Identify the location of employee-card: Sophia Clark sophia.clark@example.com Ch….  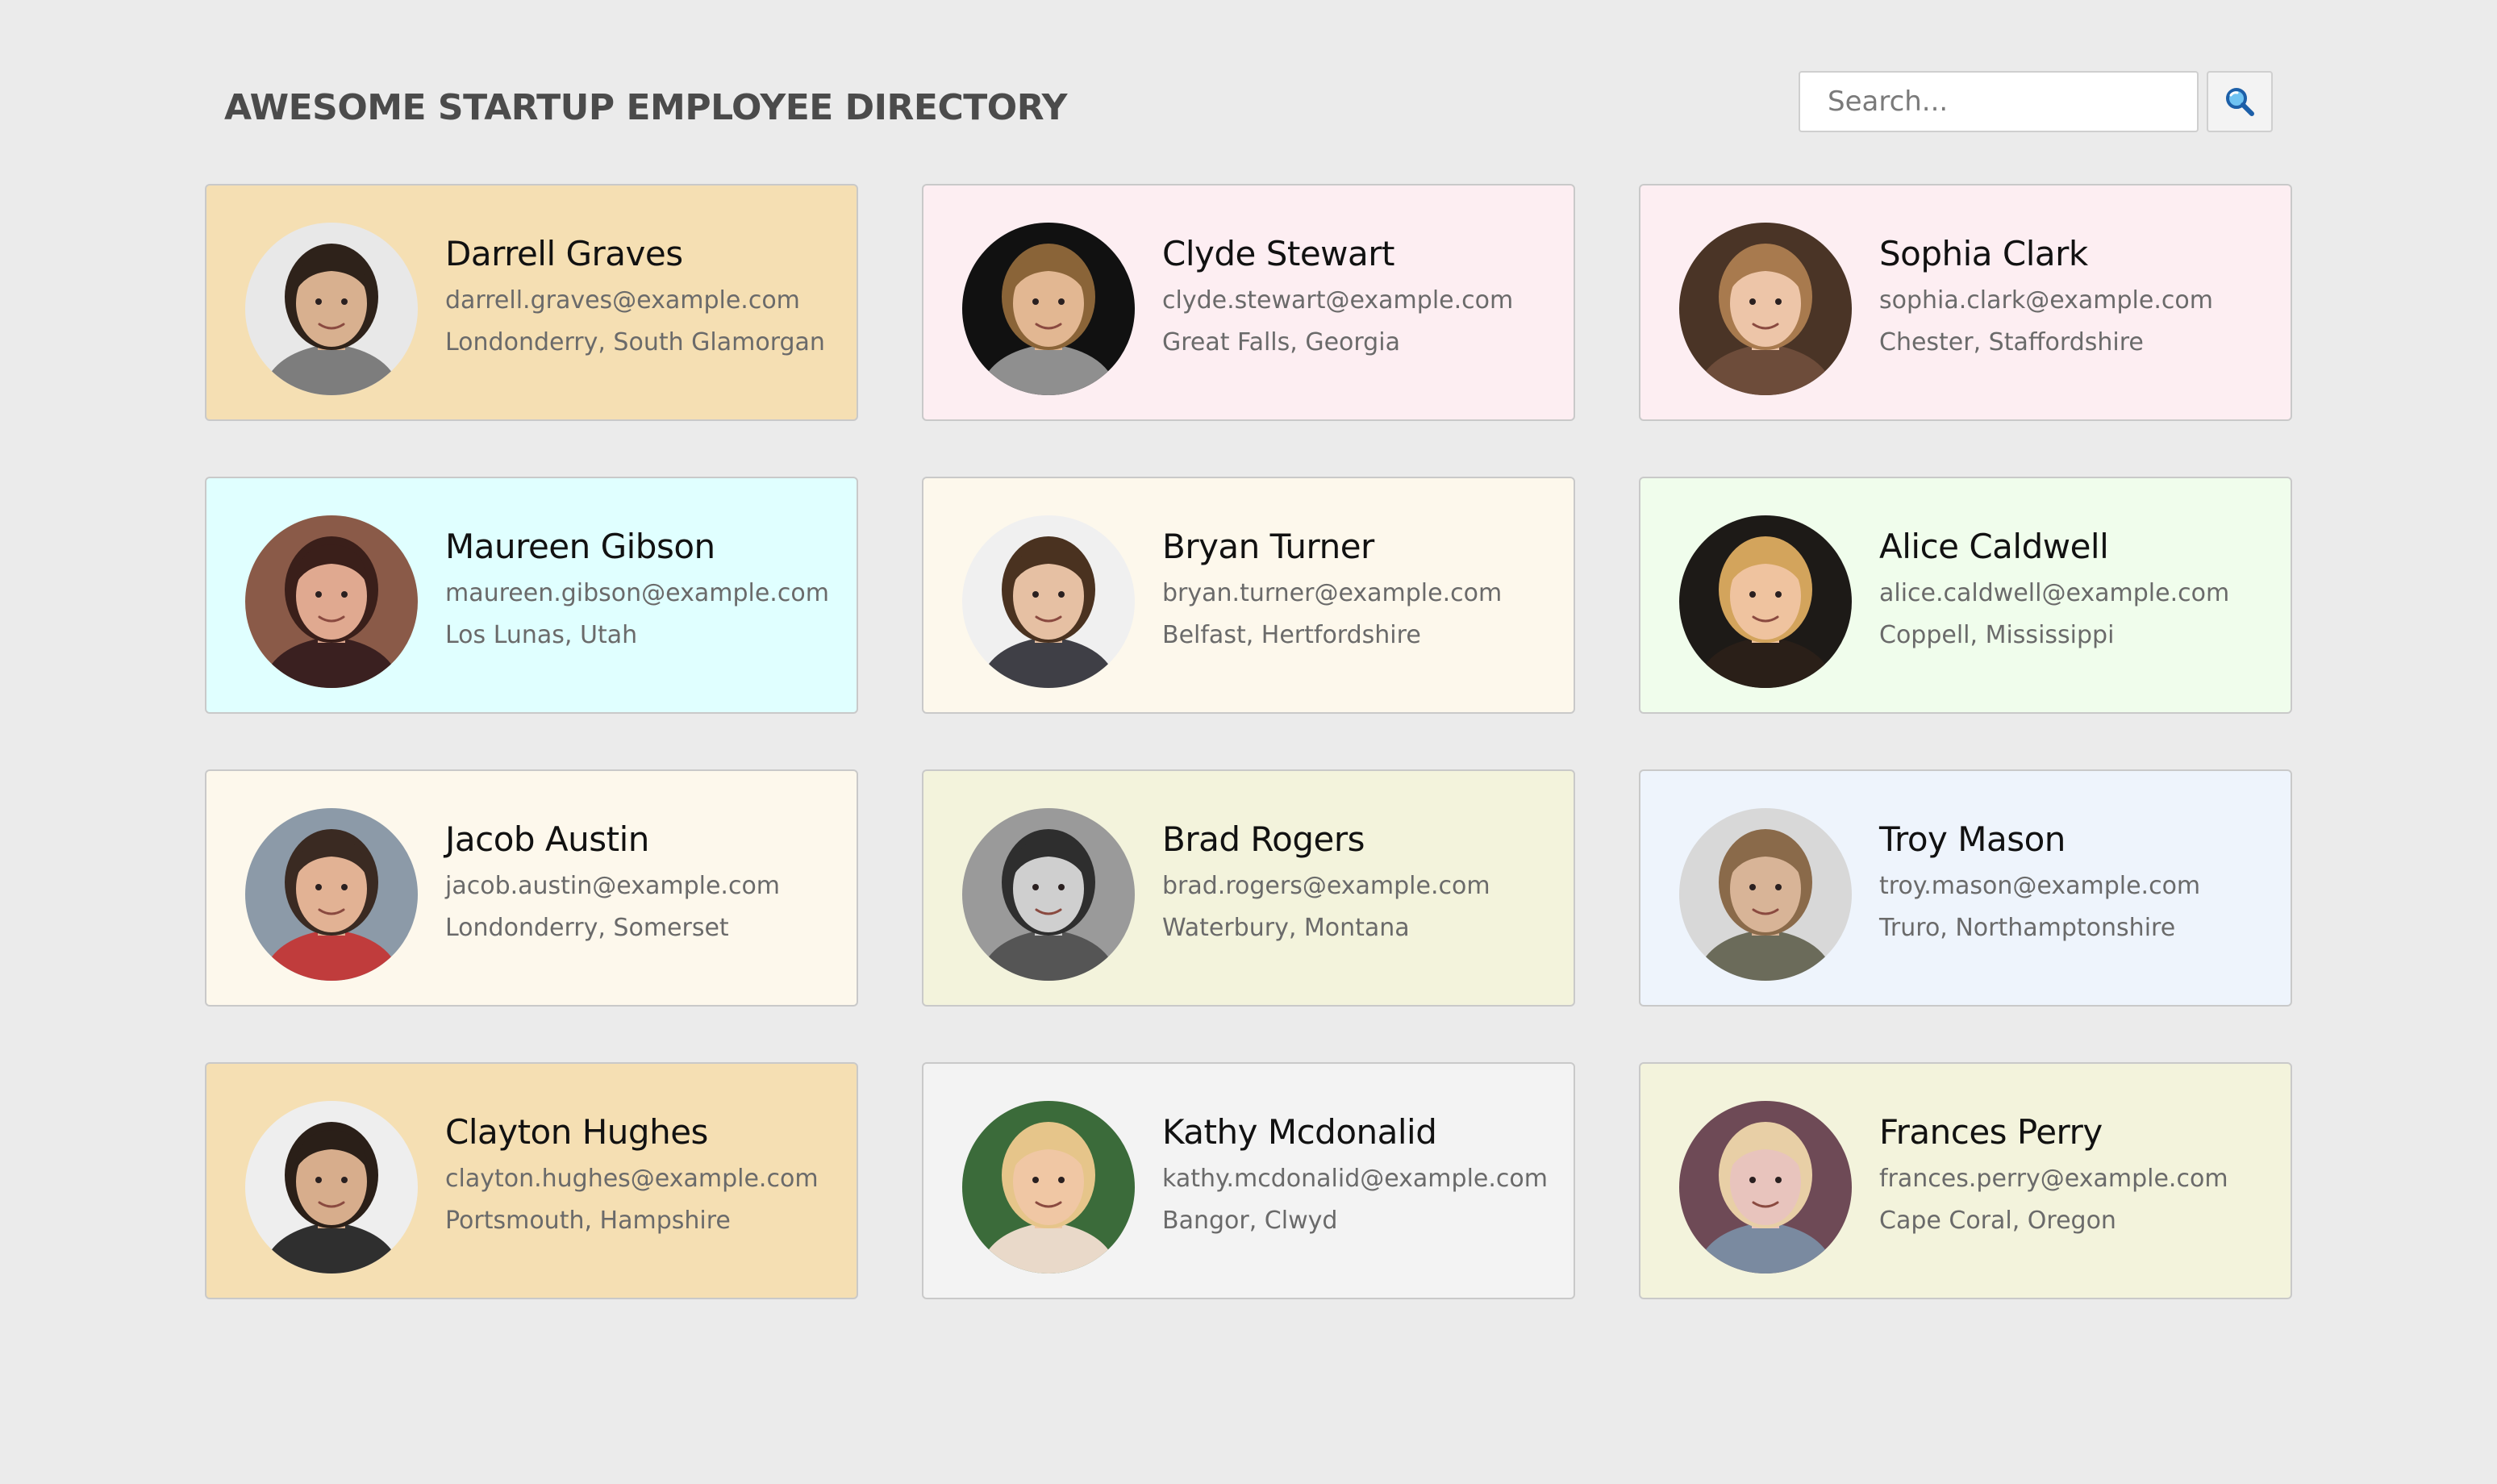
(1965, 302).